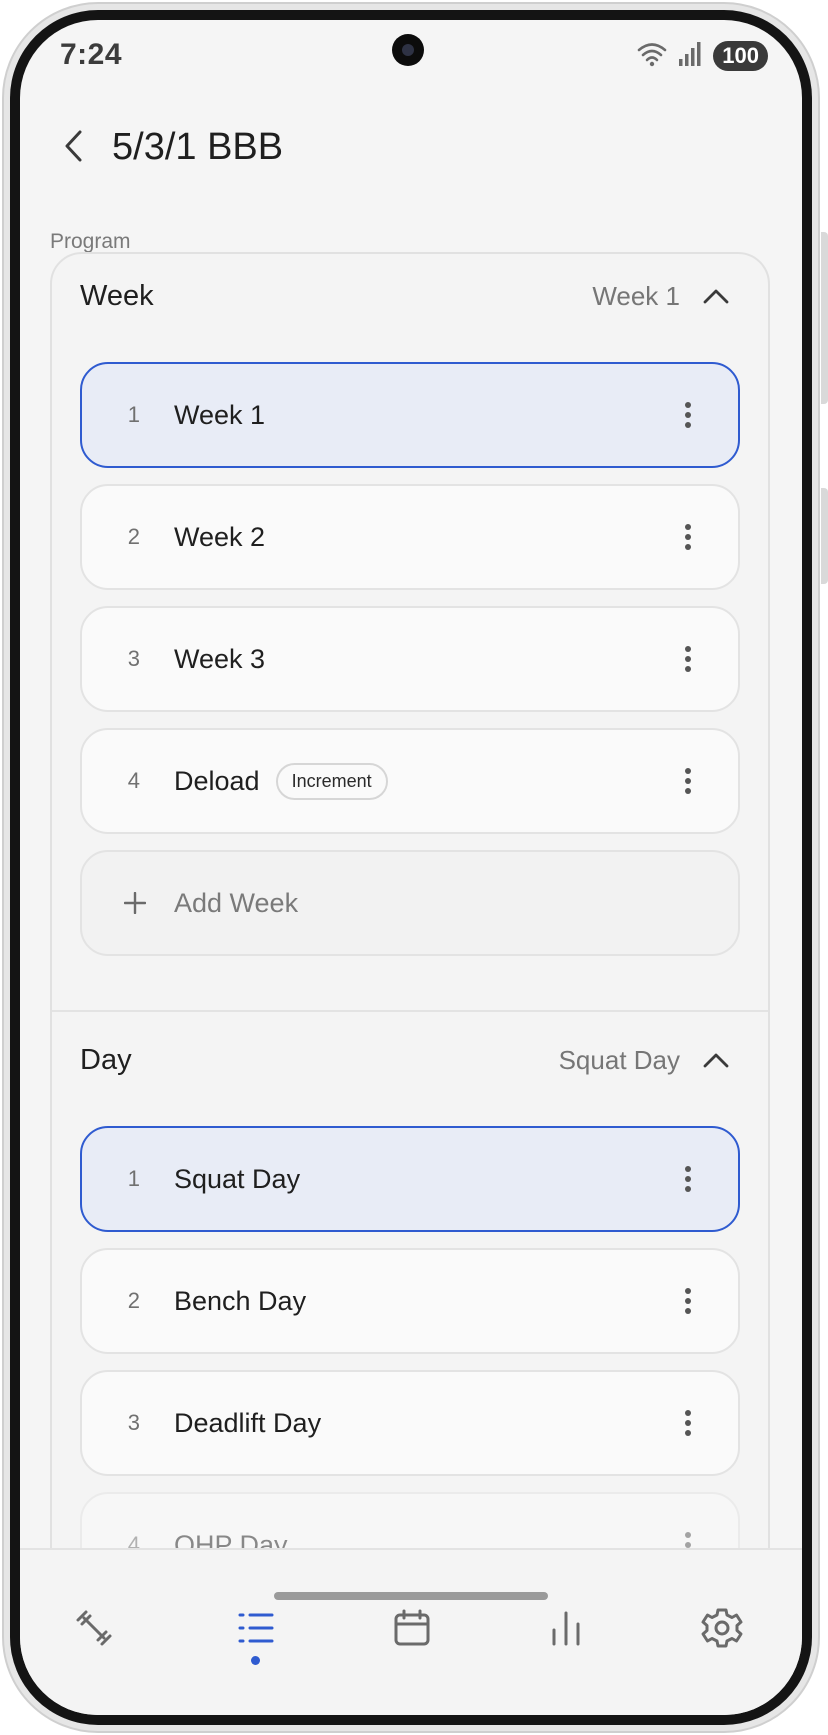 This screenshot has width=828, height=1735. What do you see at coordinates (106, 1059) in the screenshot?
I see `day-group-title: Day` at bounding box center [106, 1059].